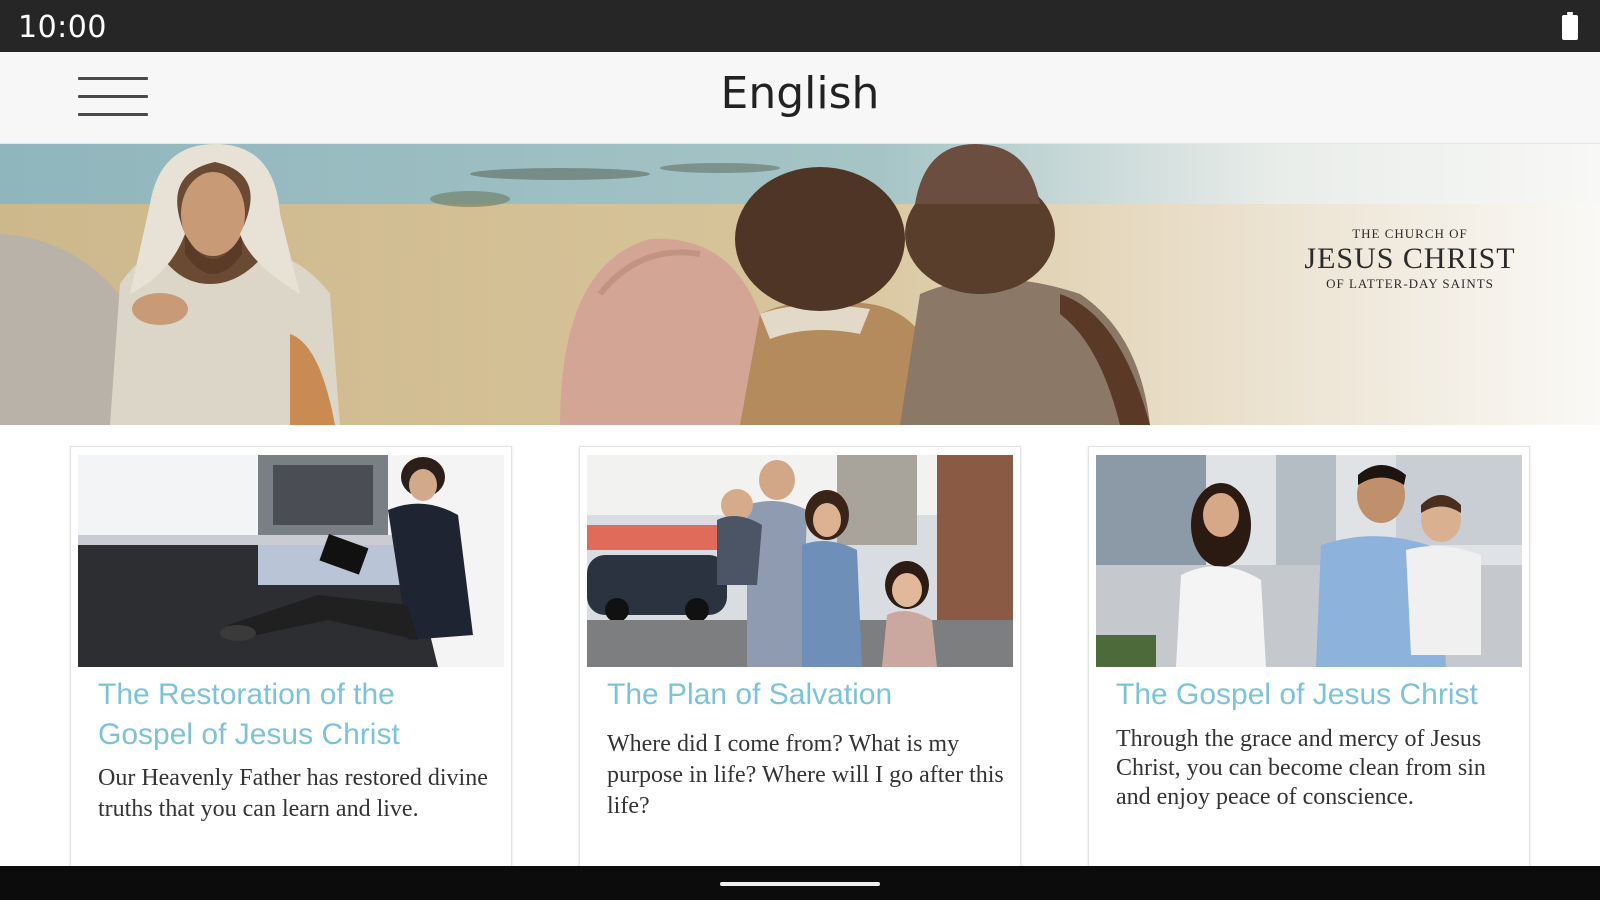  I want to click on logo-bottom-line: OF LATTER-DAY SAINTS, so click(1410, 283).